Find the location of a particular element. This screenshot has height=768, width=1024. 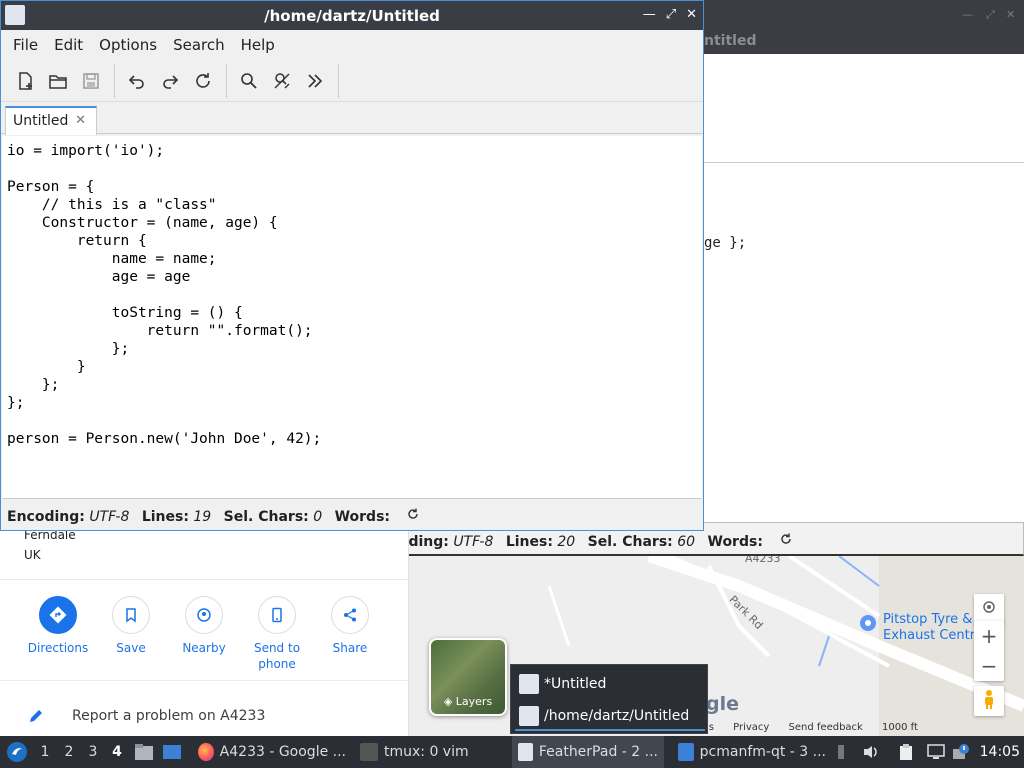

map-footer: ms Privacy Send feedback 1000 ft is located at coordinates (816, 729).